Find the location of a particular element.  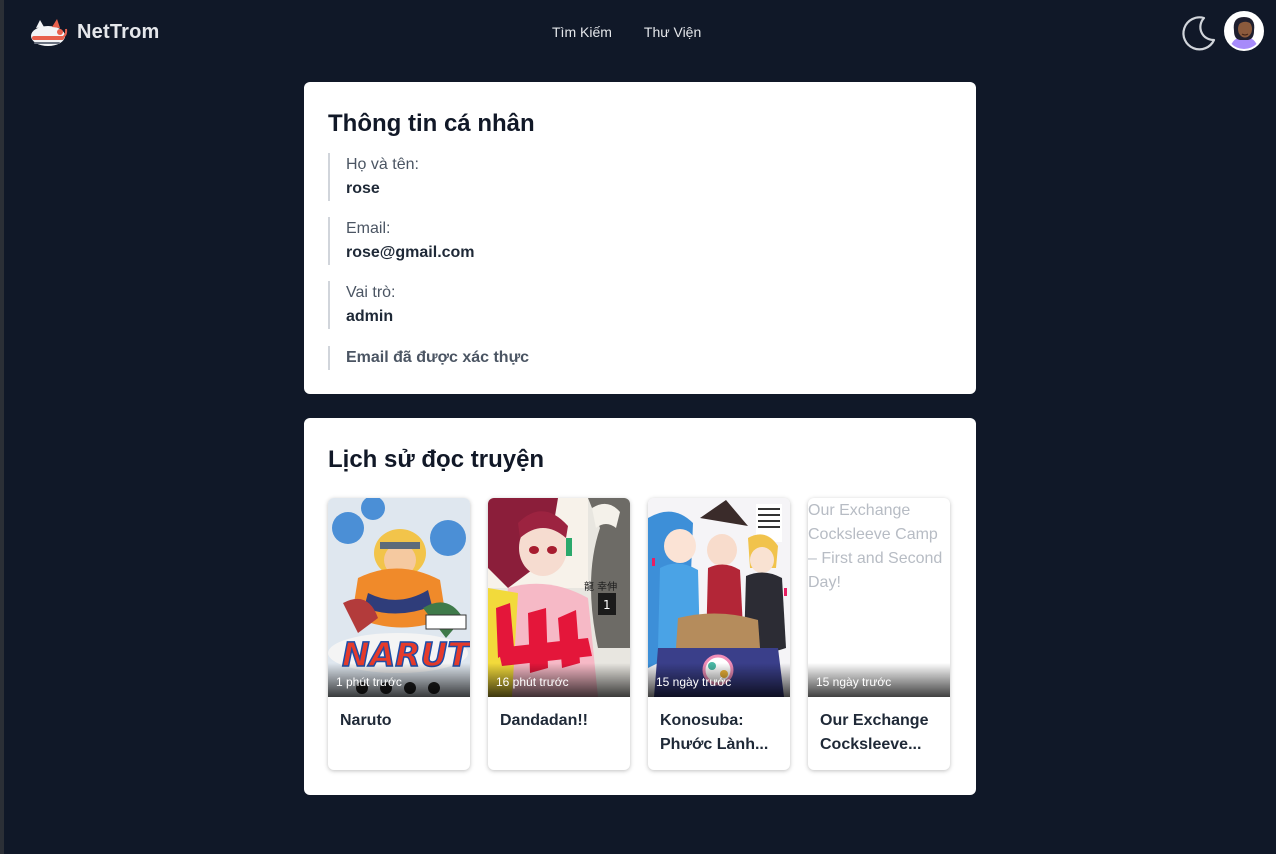

email-label: Email: is located at coordinates (368, 228).